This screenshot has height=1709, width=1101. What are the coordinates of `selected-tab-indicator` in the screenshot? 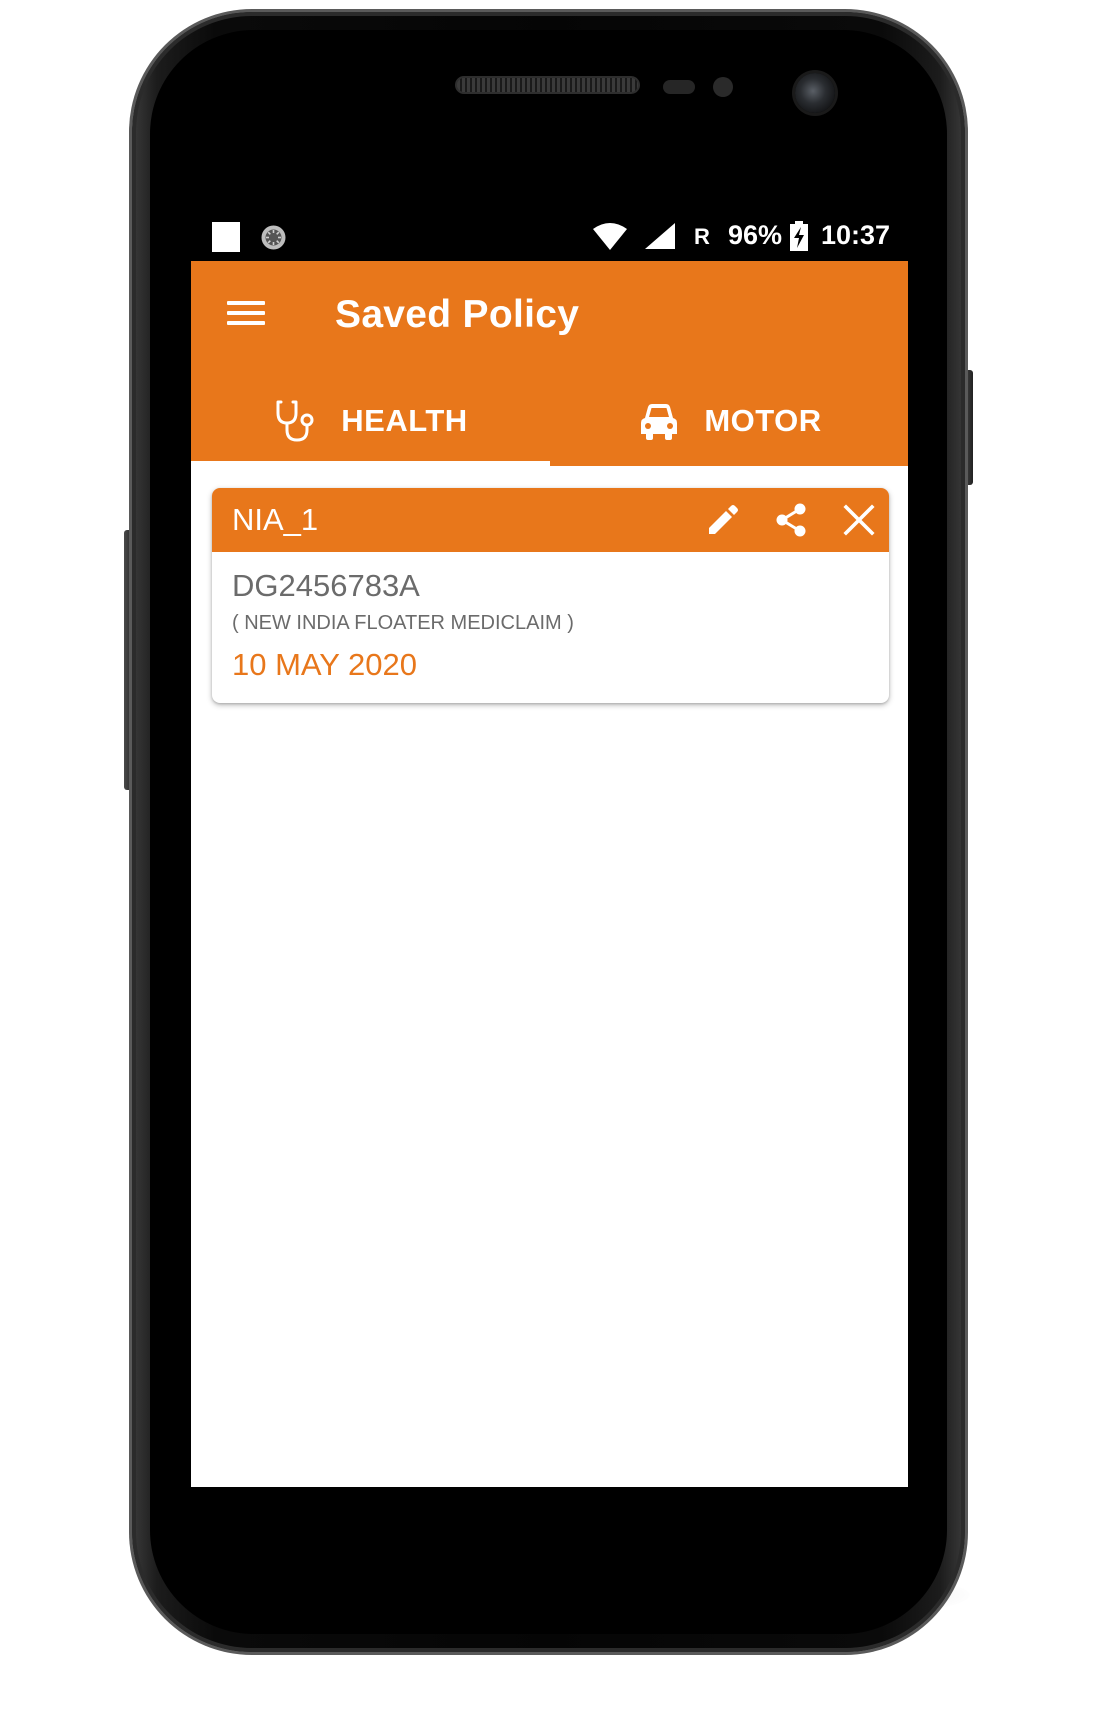 It's located at (370, 463).